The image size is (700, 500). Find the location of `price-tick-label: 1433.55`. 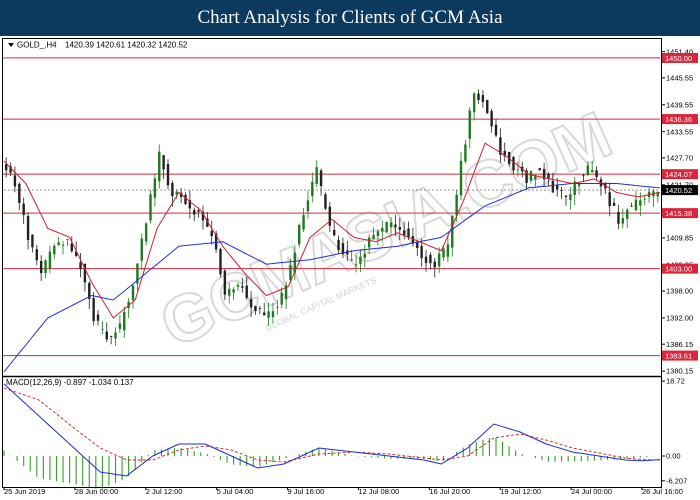

price-tick-label: 1433.55 is located at coordinates (679, 131).